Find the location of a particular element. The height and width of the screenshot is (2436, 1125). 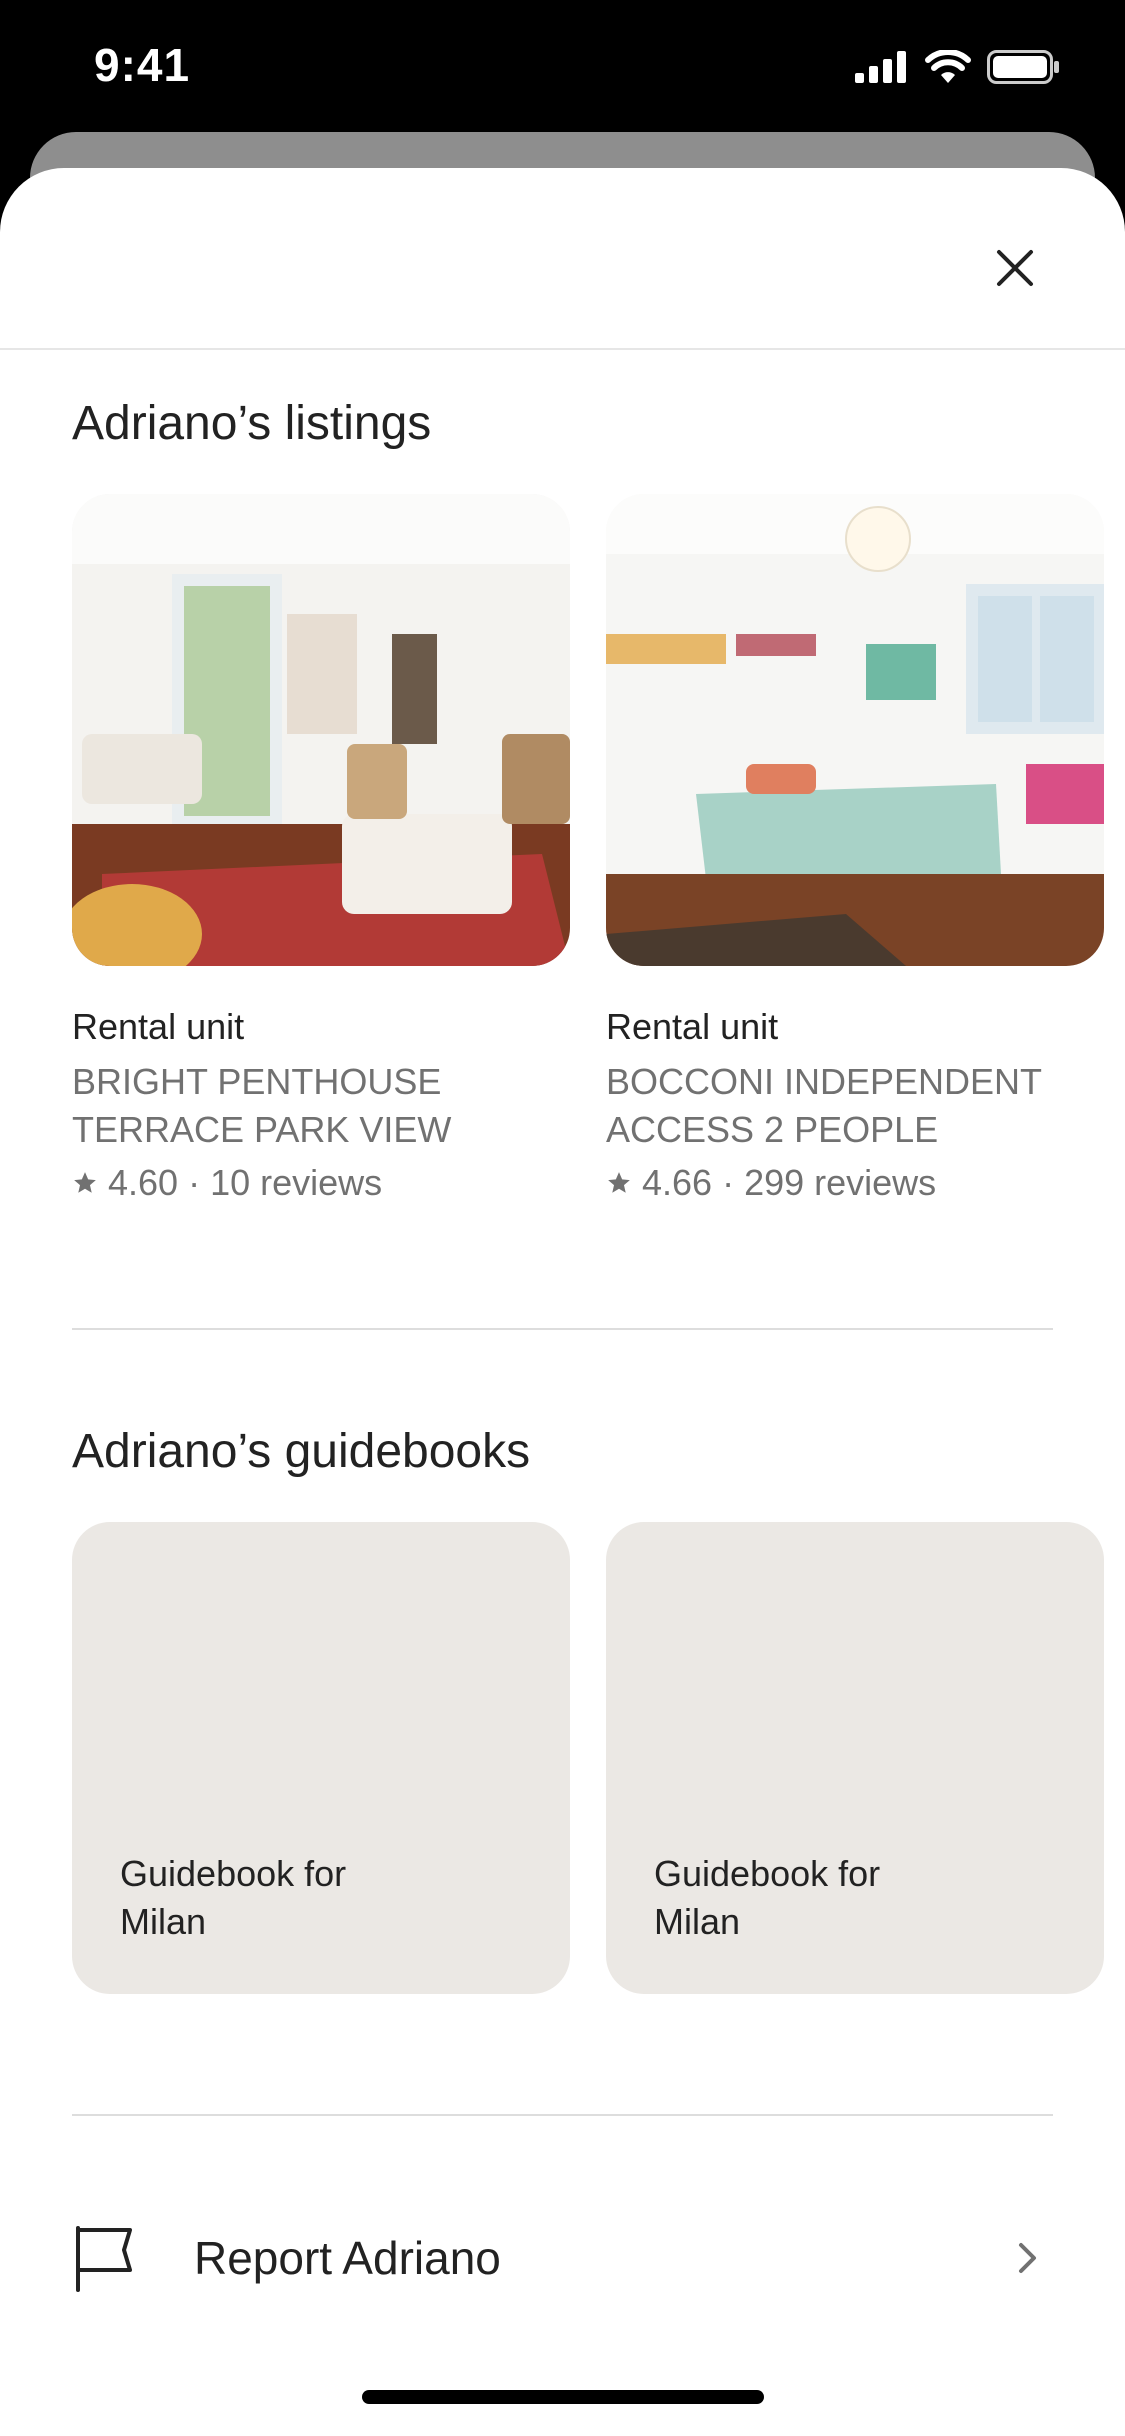

home-indicator is located at coordinates (563, 2397).